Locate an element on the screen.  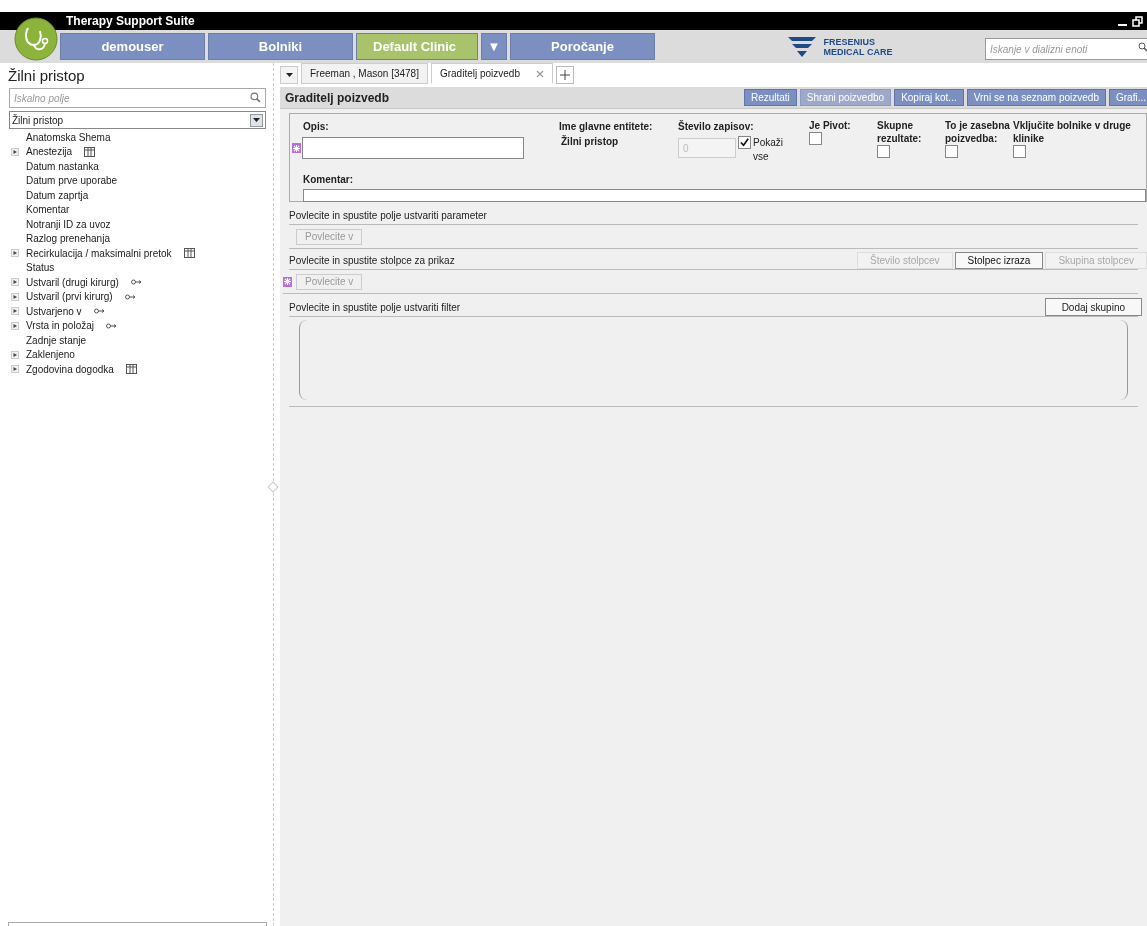
tree-item: Notranji ID za uvoz is located at coordinates (68, 224).